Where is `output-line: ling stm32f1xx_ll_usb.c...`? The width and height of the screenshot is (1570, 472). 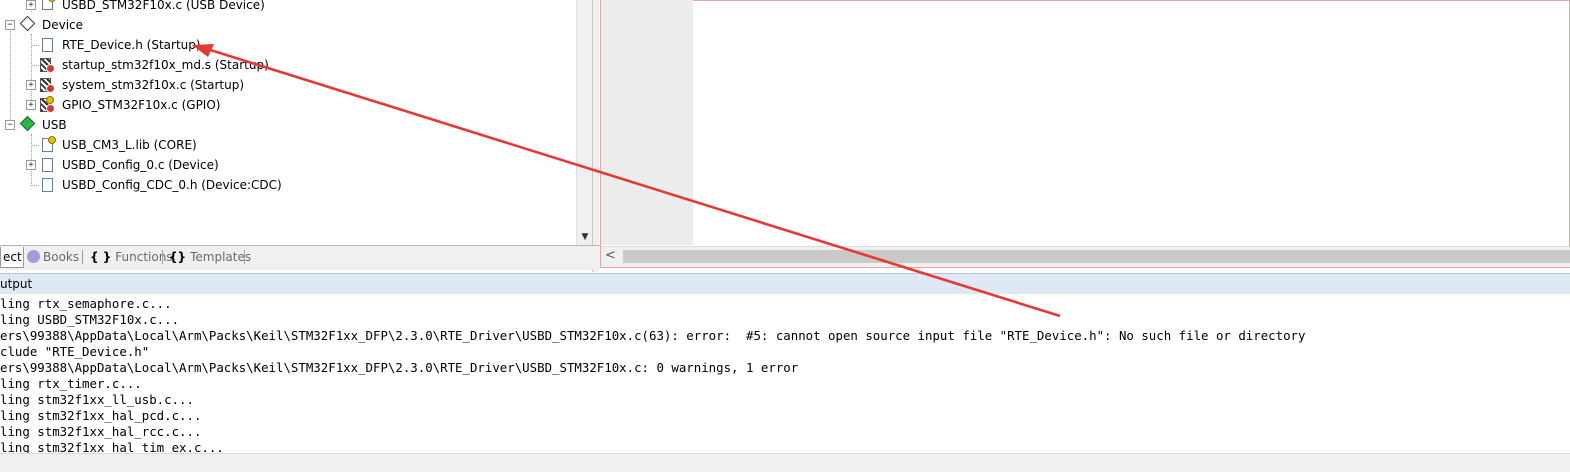 output-line: ling stm32f1xx_ll_usb.c... is located at coordinates (97, 399).